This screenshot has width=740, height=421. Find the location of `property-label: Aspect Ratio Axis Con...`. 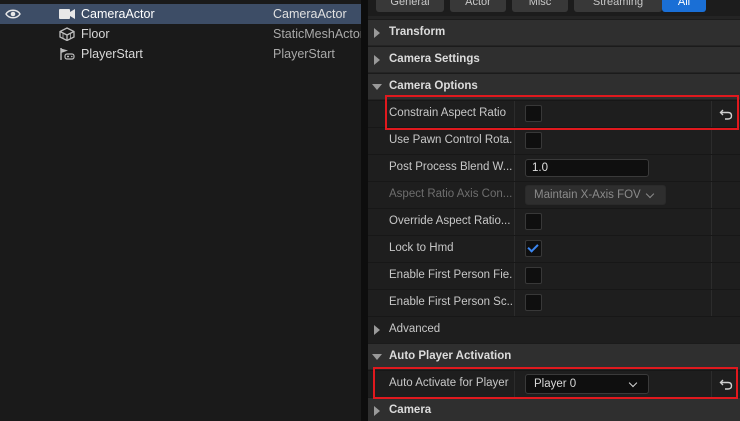

property-label: Aspect Ratio Axis Con... is located at coordinates (451, 194).